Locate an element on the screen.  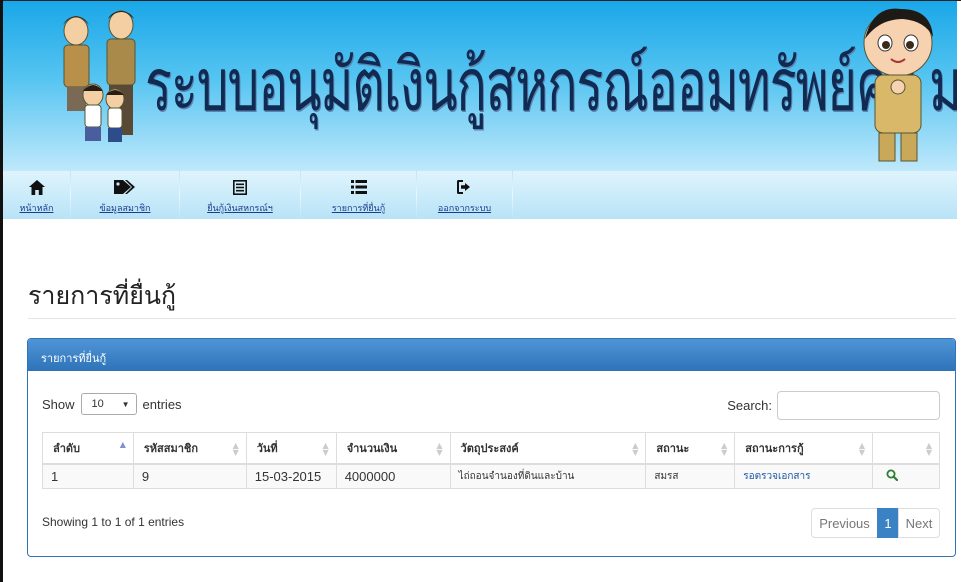
search-control: Search: is located at coordinates (833, 405).